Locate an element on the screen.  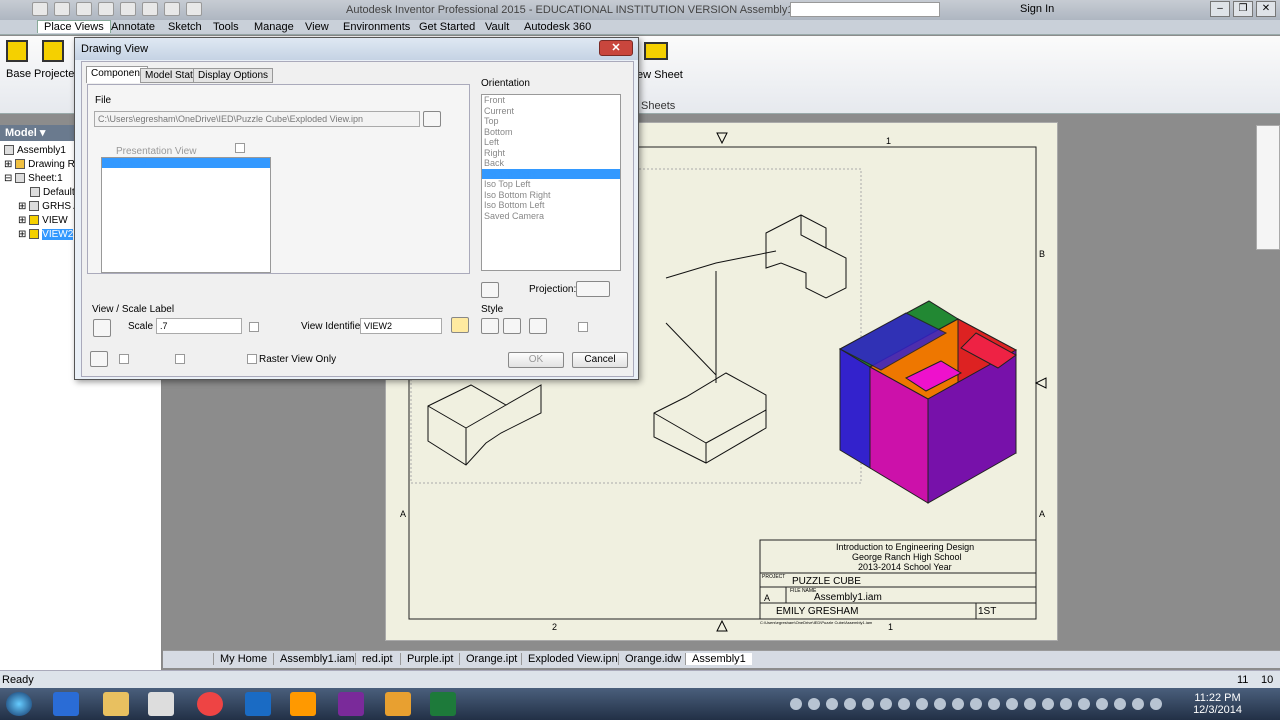
tree-item-sheet: ⊟ Sheet:1 is located at coordinates (33, 178).